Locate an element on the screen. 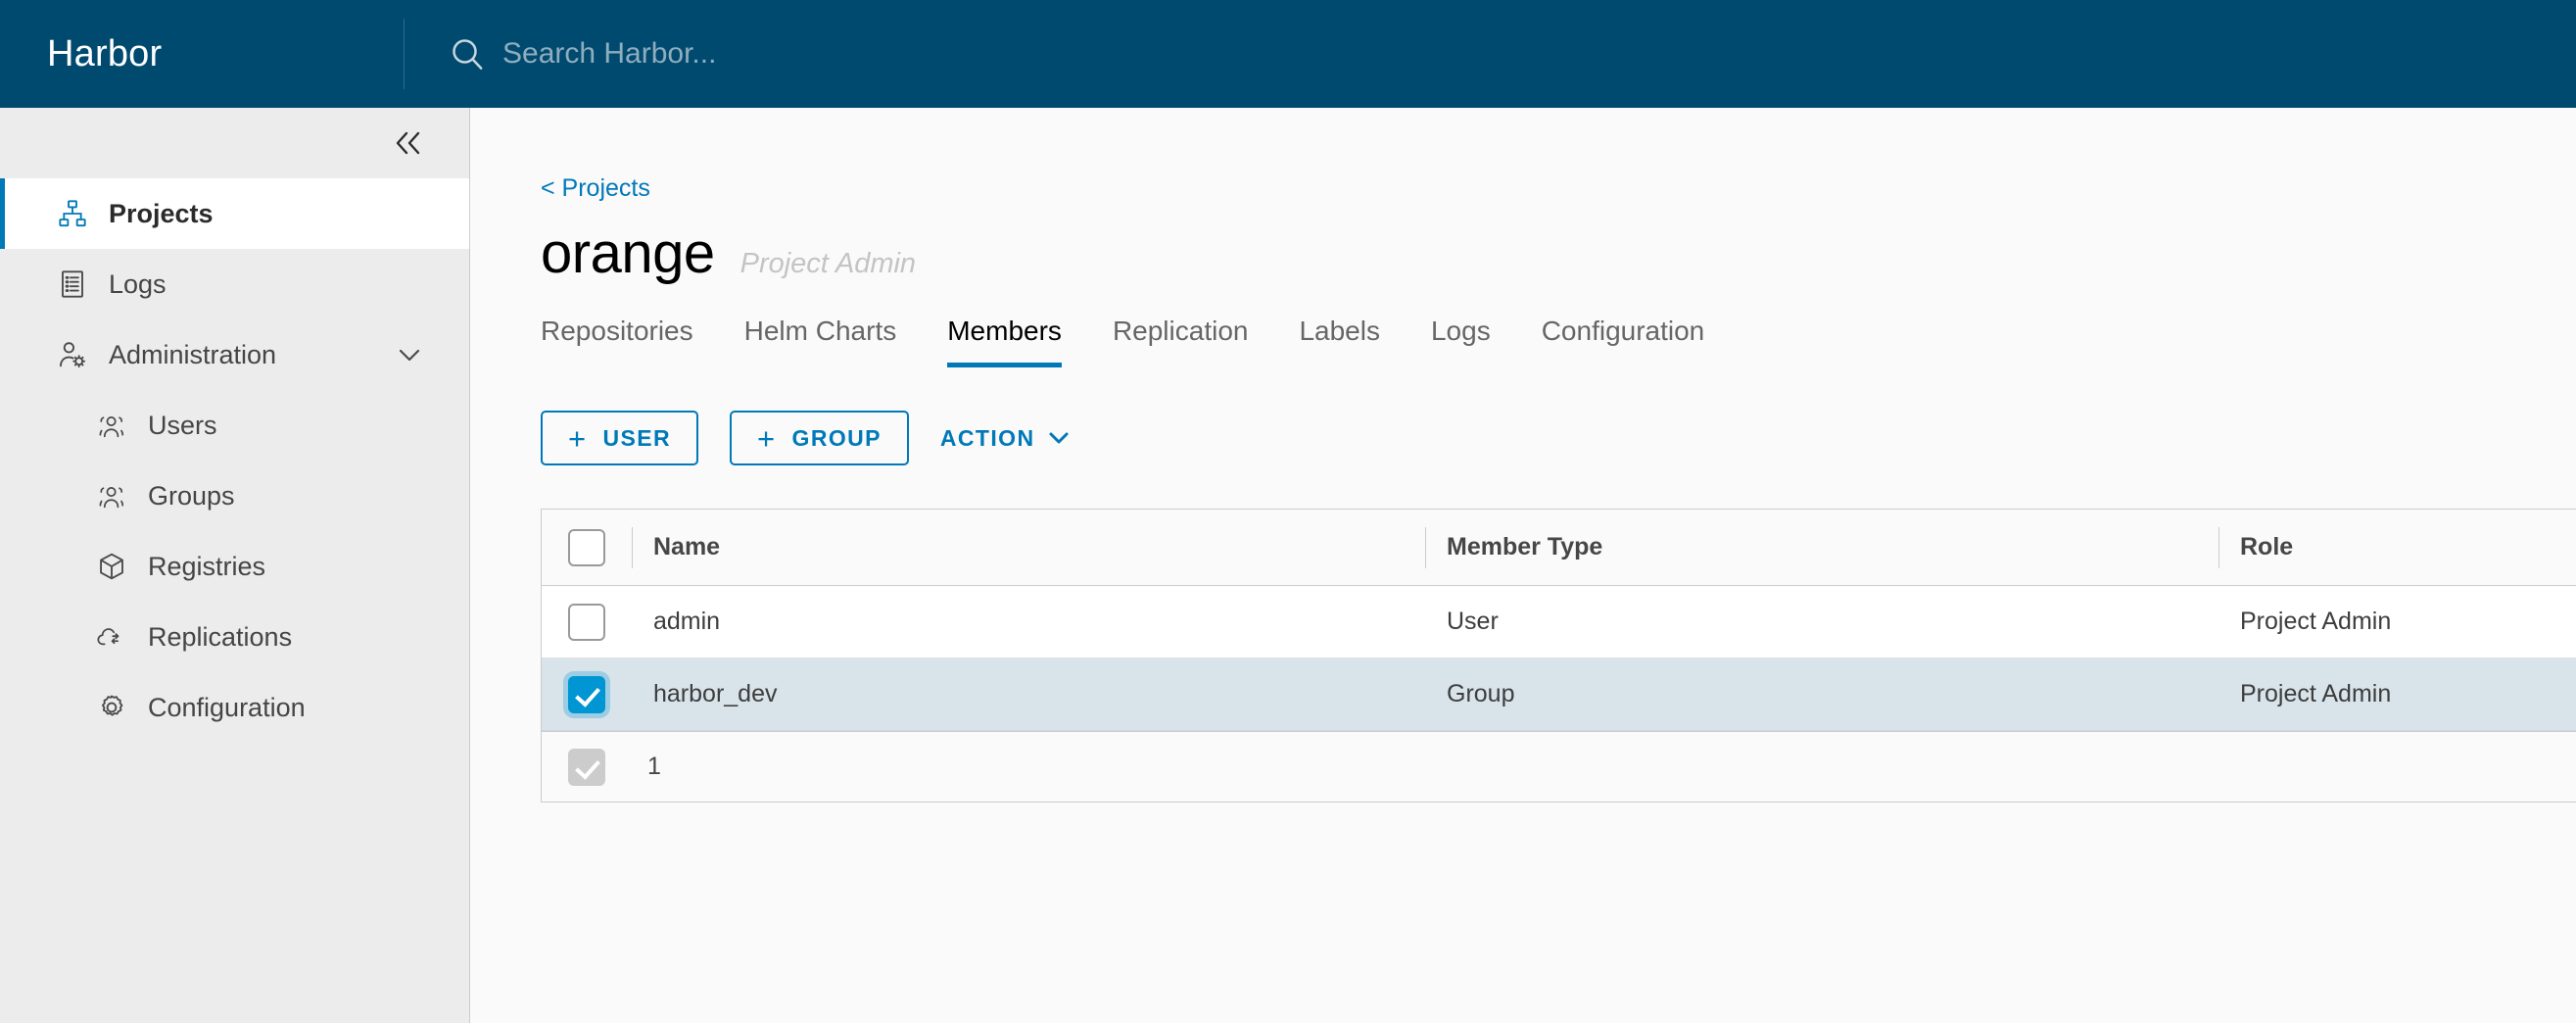 Image resolution: width=2576 pixels, height=1023 pixels. column-header-role: Role is located at coordinates (2397, 547).